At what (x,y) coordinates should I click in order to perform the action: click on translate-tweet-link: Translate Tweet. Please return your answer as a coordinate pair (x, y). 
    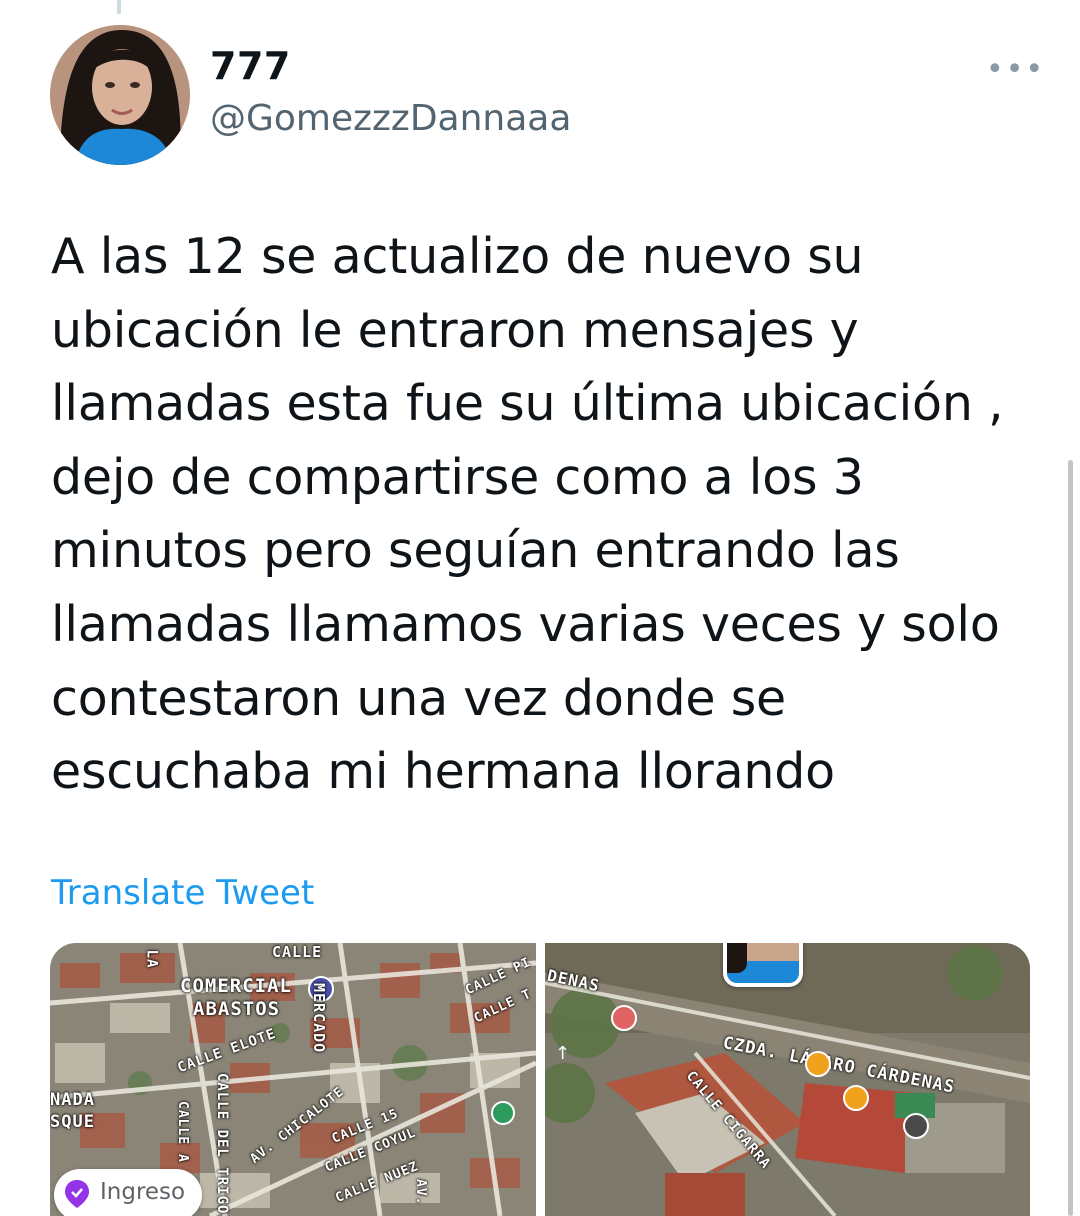
    Looking at the image, I should click on (182, 893).